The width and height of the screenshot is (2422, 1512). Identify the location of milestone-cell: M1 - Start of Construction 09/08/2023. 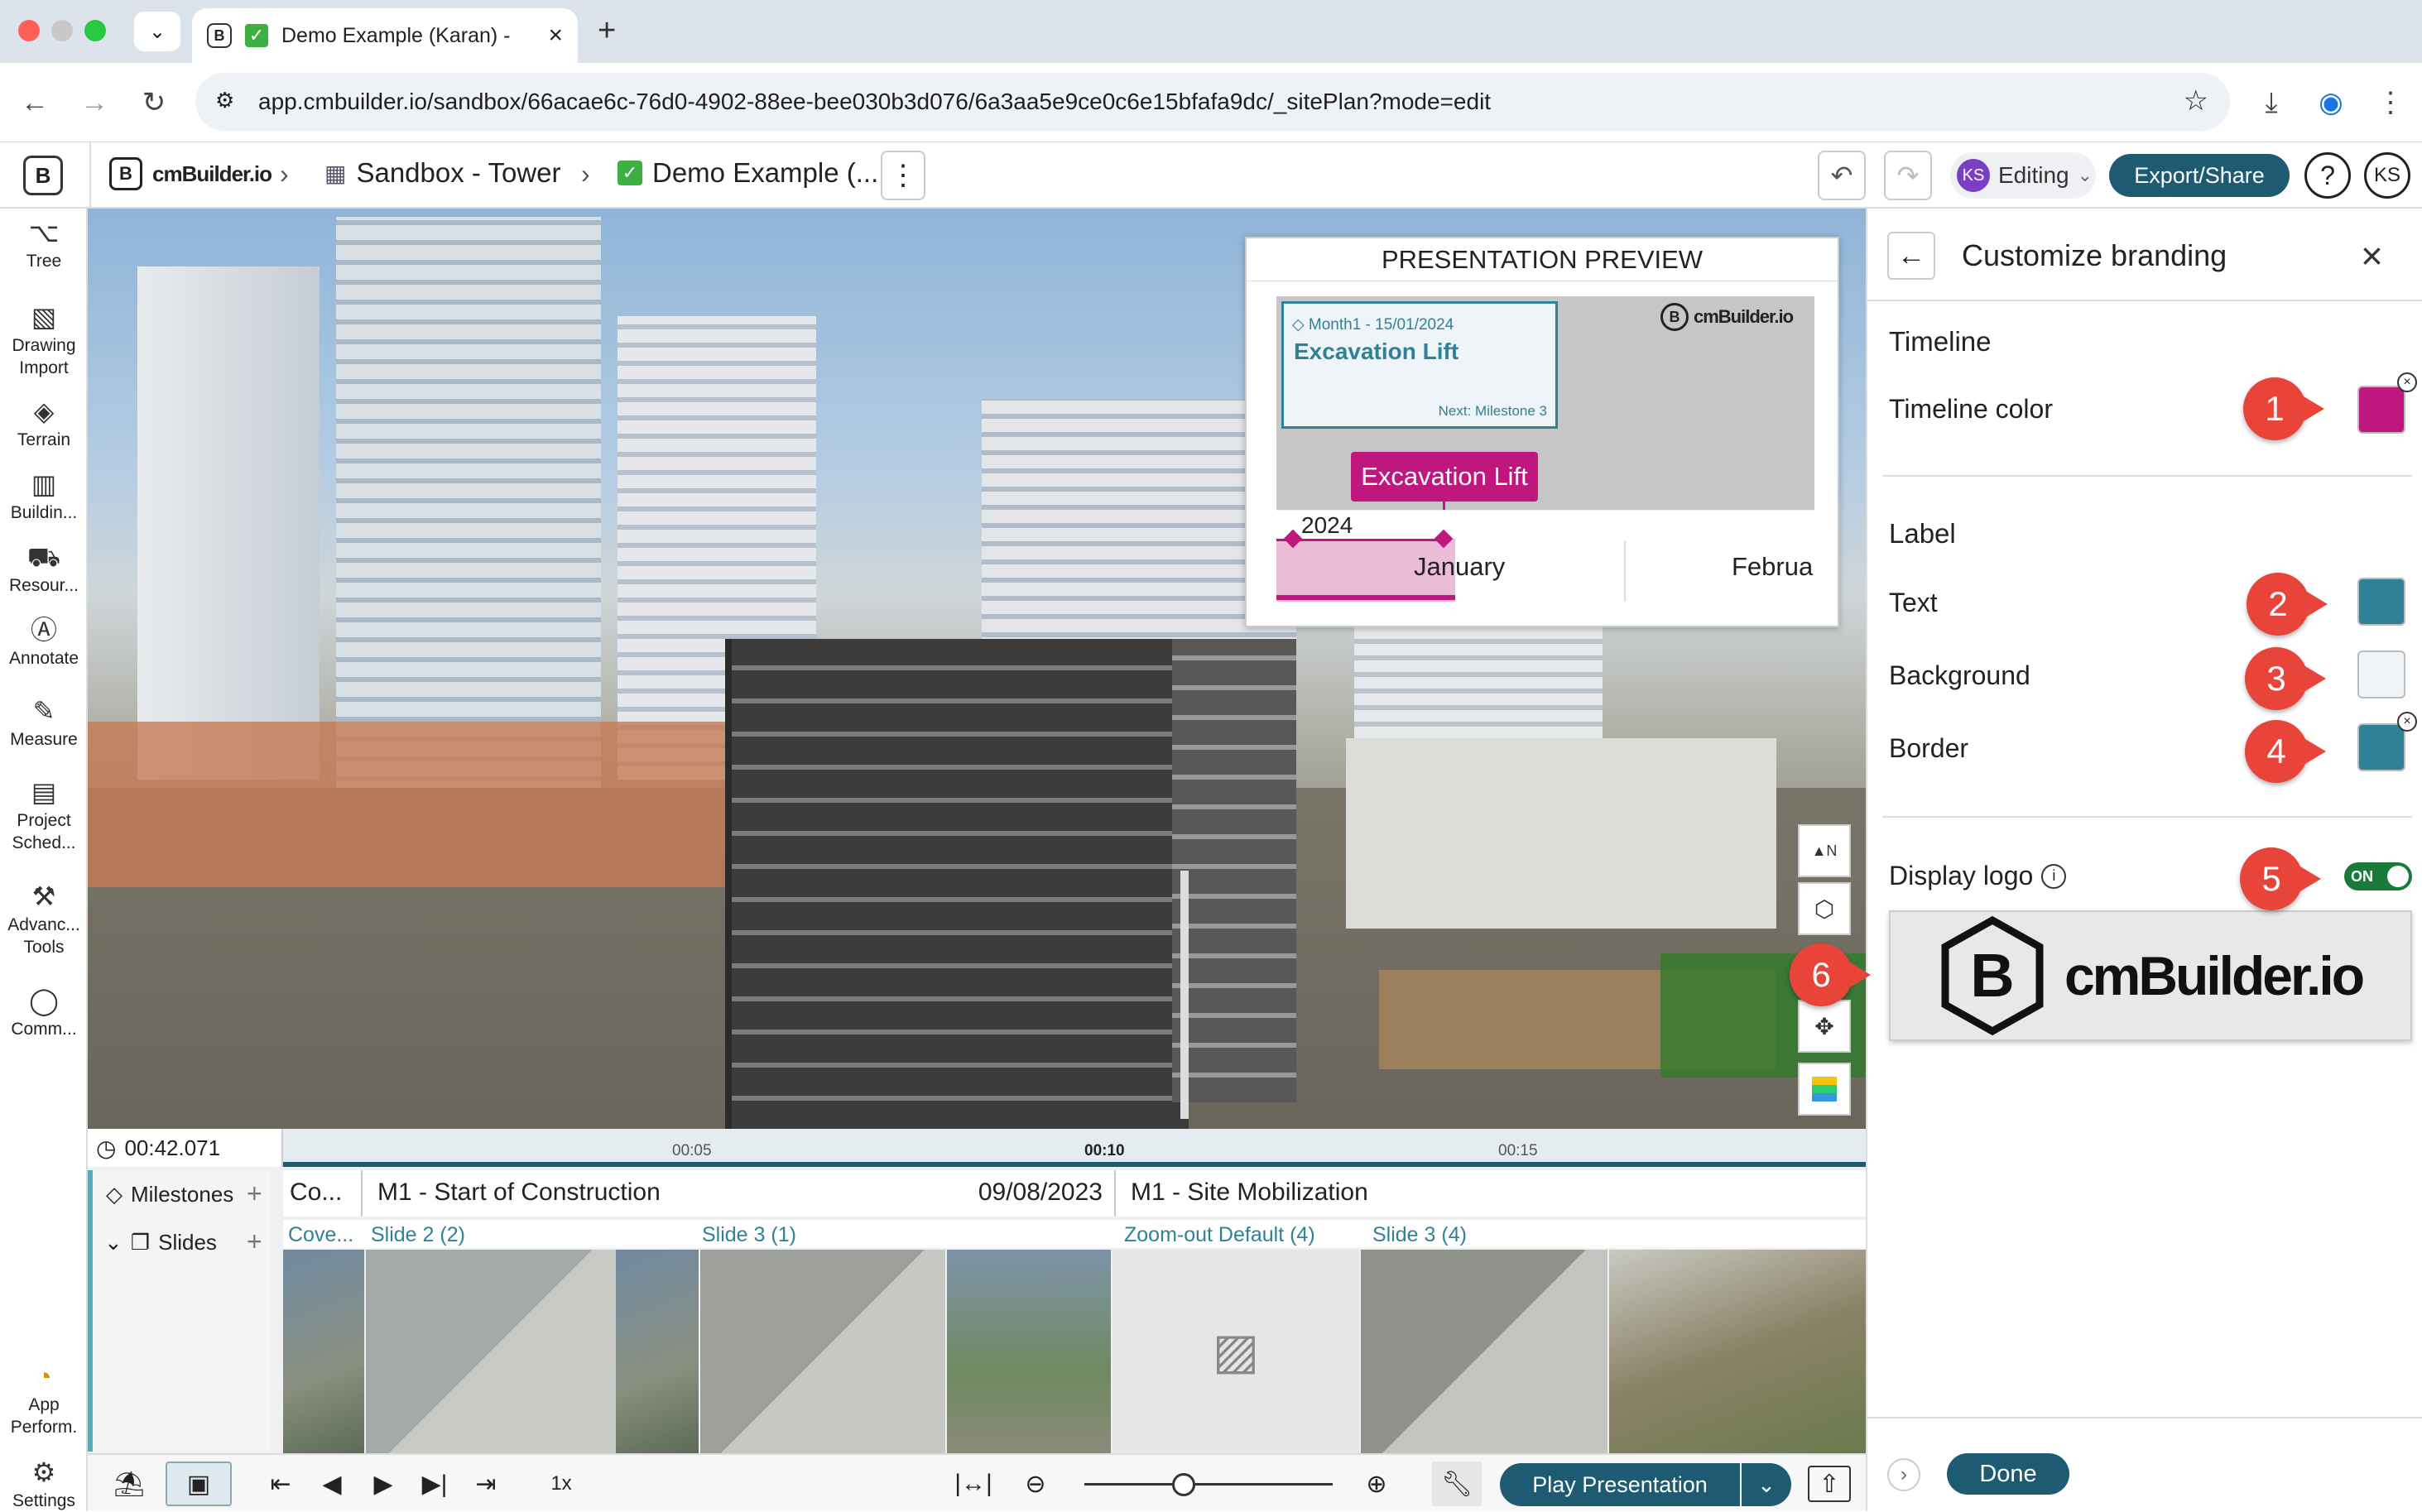
(741, 1193).